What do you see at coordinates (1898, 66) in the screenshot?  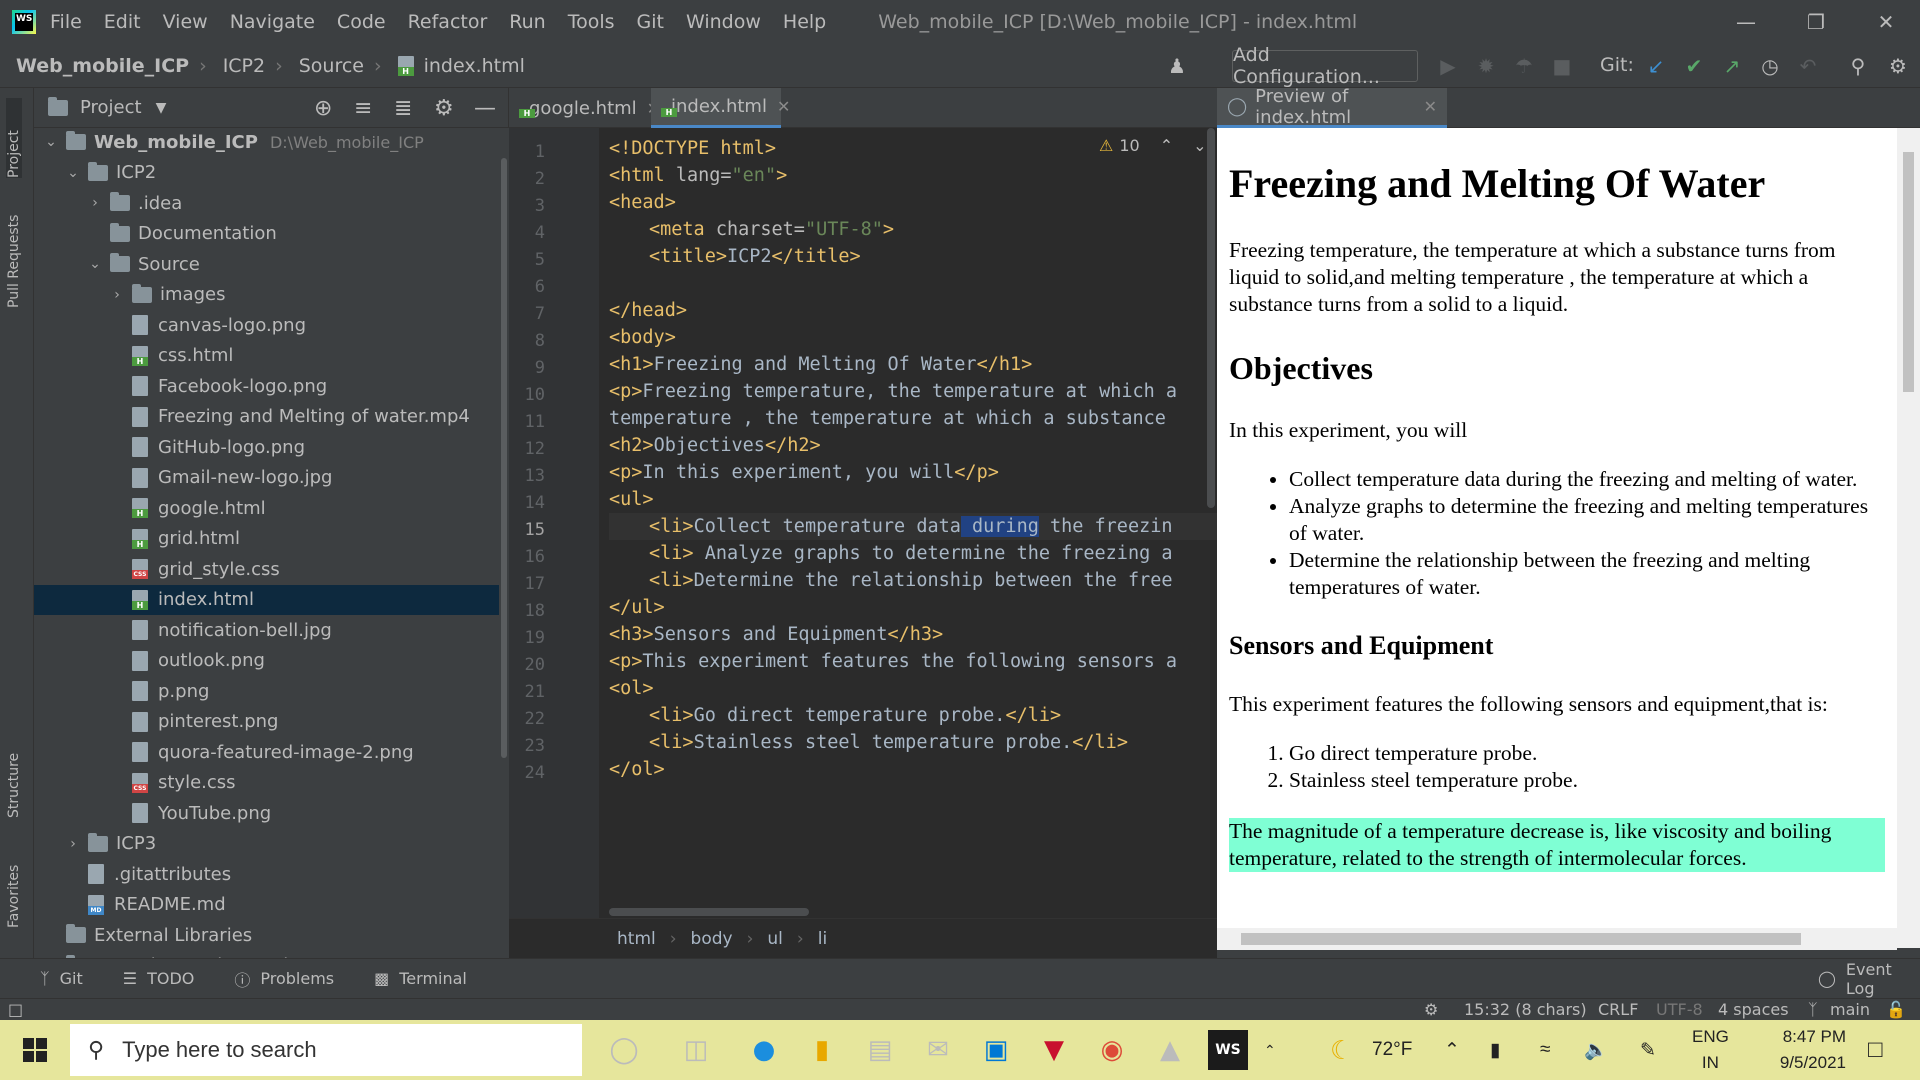 I see `settings-gear-icon: ⚙` at bounding box center [1898, 66].